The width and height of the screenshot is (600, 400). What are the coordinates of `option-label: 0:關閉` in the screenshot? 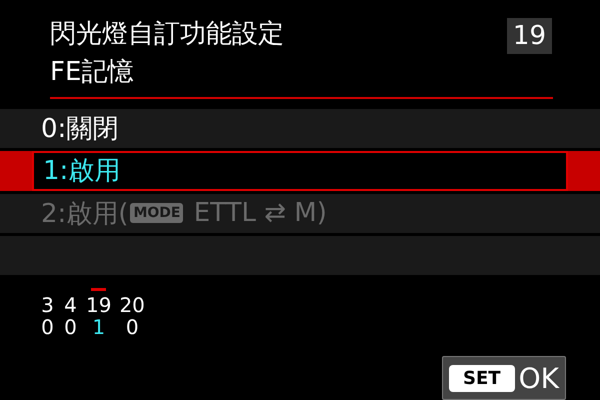 It's located at (79, 129).